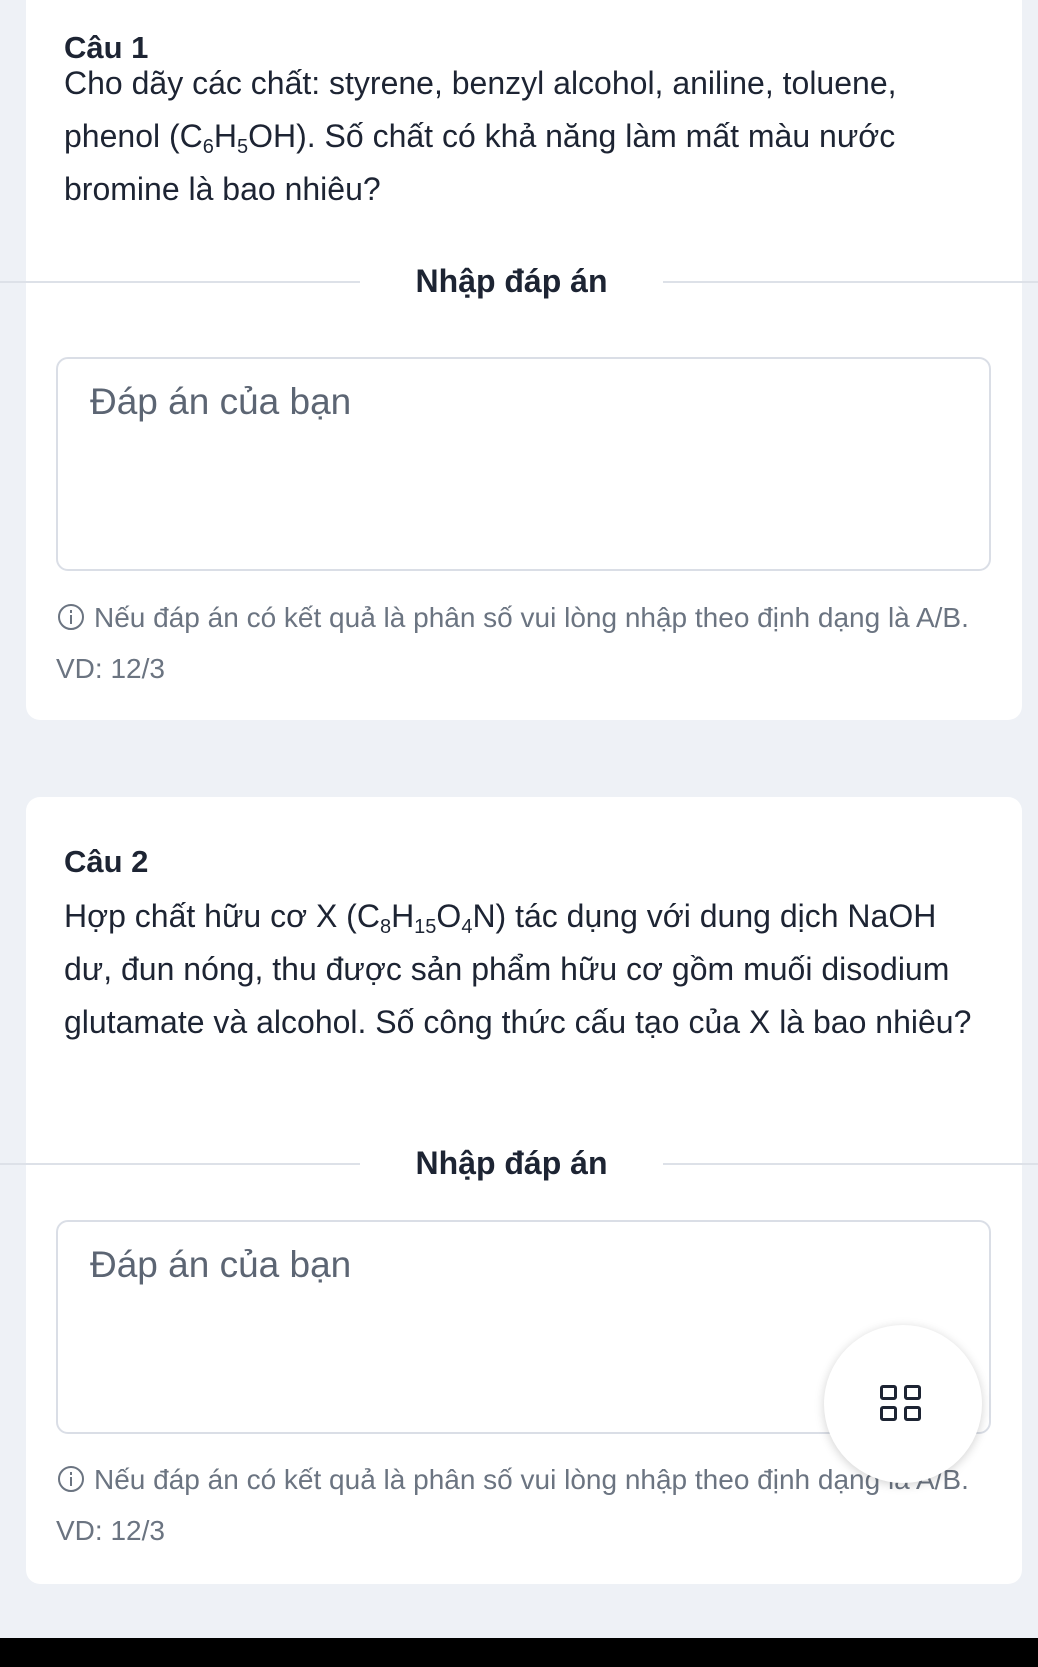 This screenshot has height=1667, width=1038. What do you see at coordinates (208, 147) in the screenshot?
I see `formula-subscript: 6` at bounding box center [208, 147].